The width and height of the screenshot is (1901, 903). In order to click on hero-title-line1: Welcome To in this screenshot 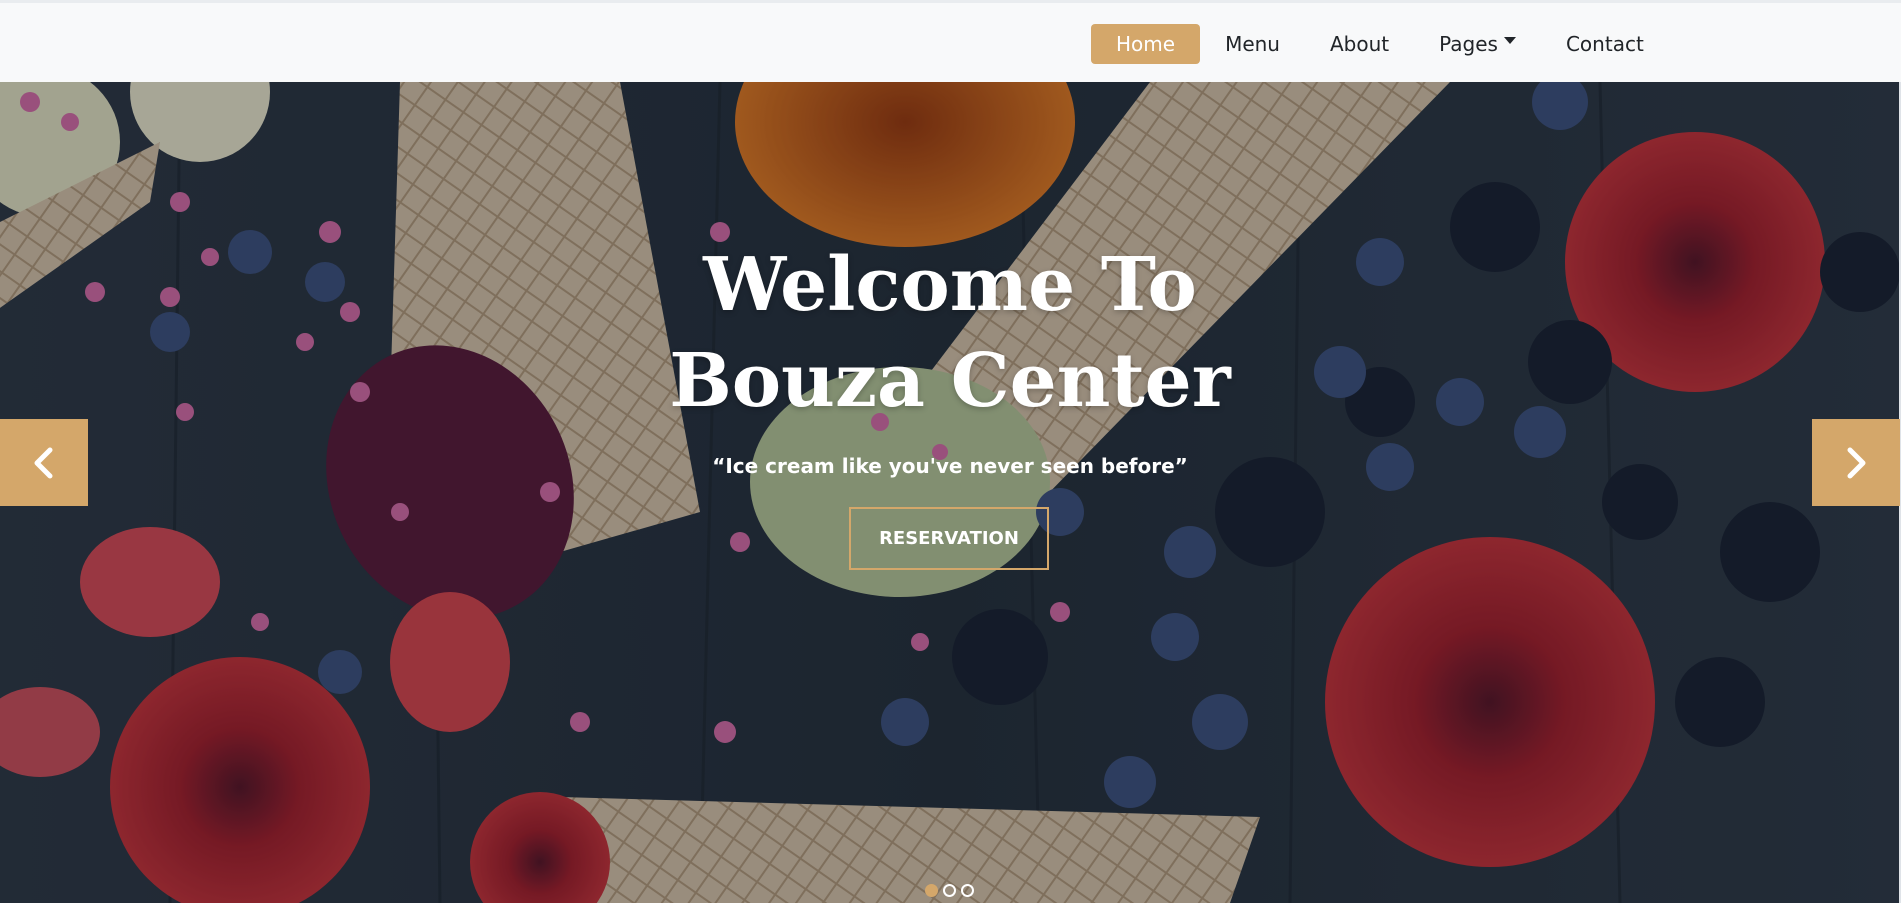, I will do `click(950, 285)`.